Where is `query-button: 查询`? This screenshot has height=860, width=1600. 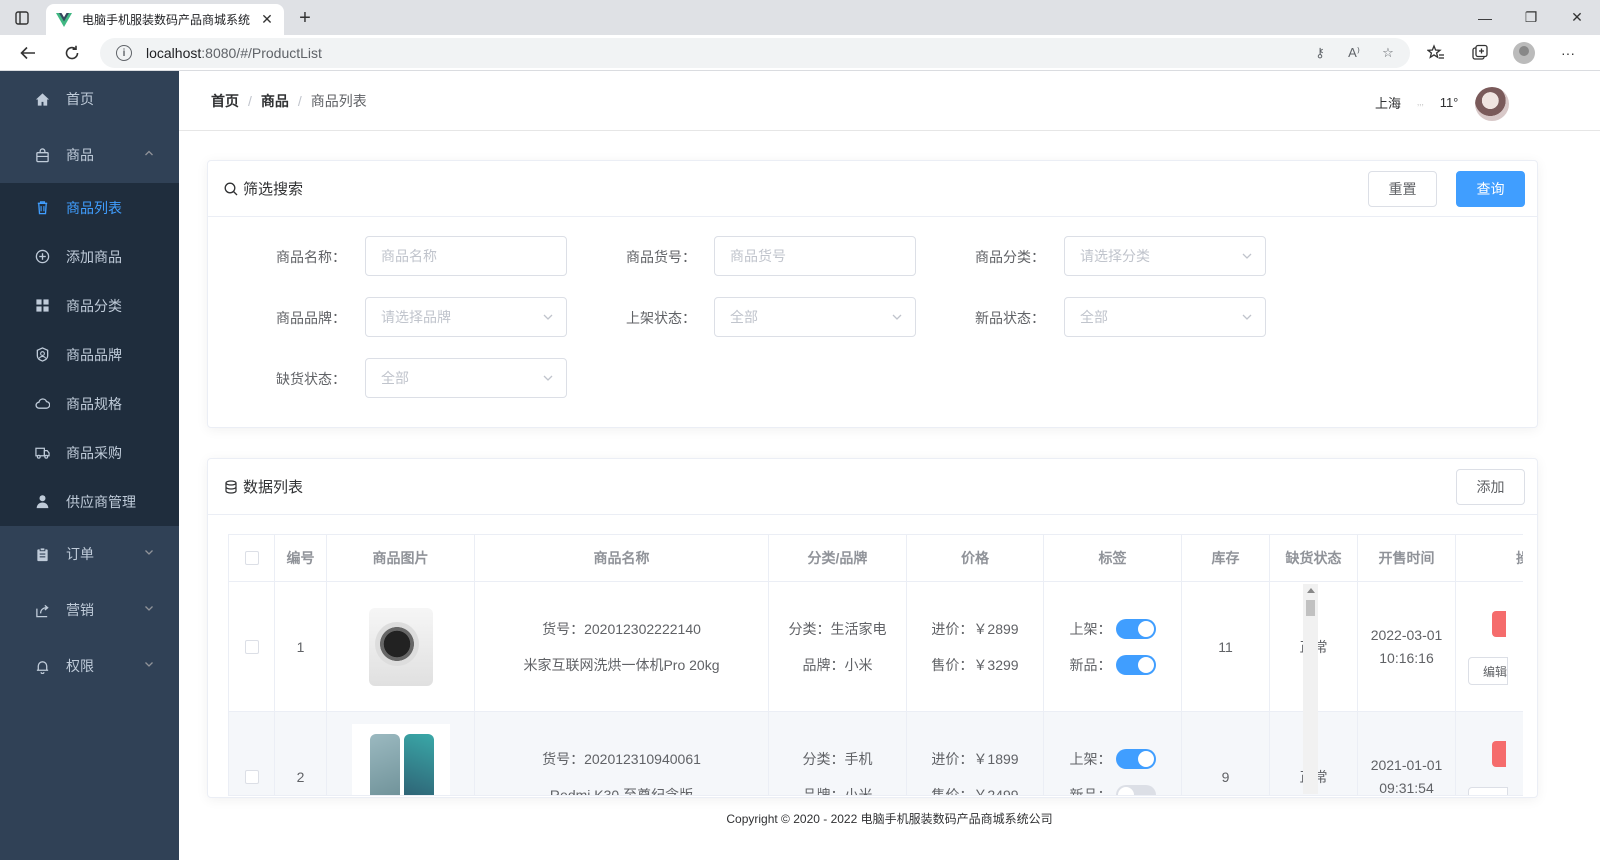 query-button: 查询 is located at coordinates (1490, 189).